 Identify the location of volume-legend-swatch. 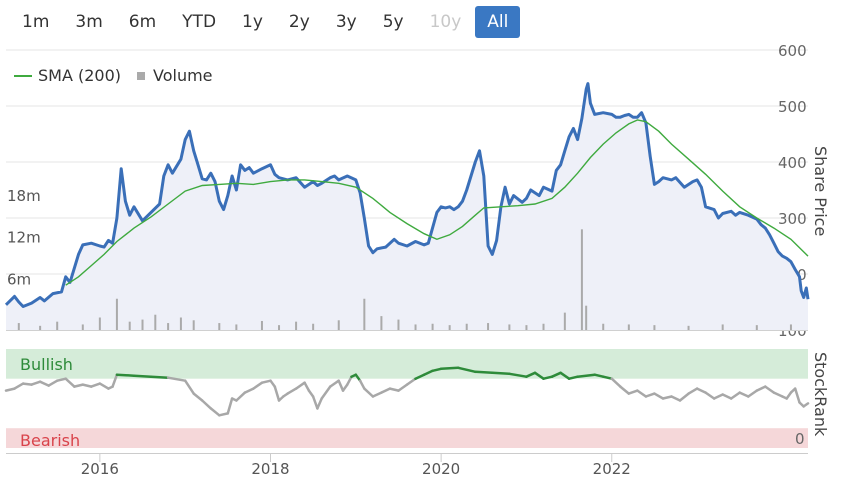
(141, 75).